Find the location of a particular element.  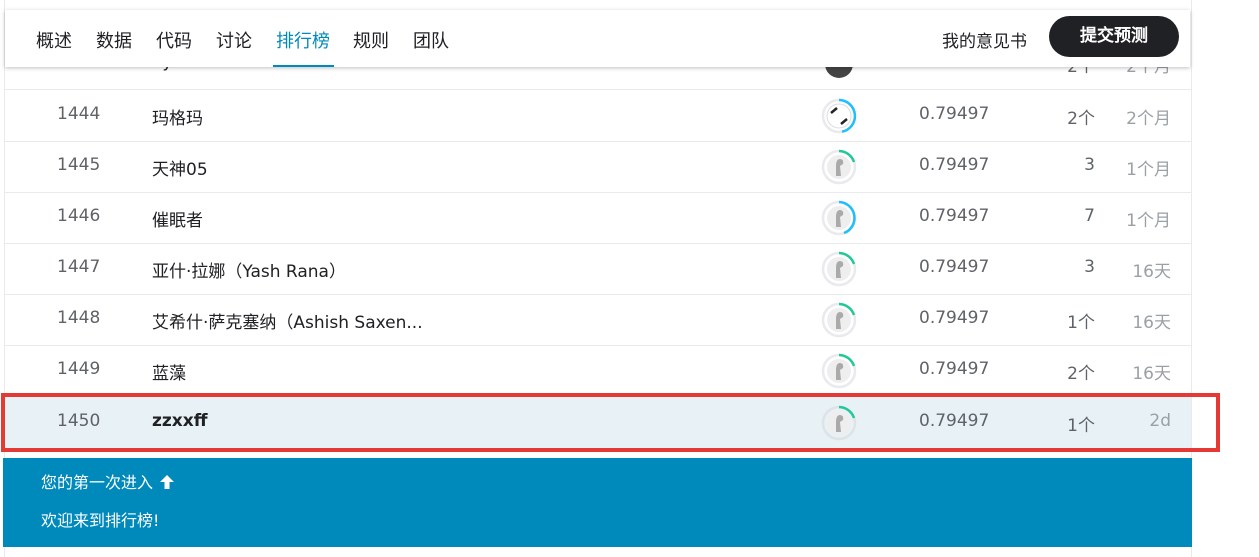

tab-code: 代码 is located at coordinates (174, 40).